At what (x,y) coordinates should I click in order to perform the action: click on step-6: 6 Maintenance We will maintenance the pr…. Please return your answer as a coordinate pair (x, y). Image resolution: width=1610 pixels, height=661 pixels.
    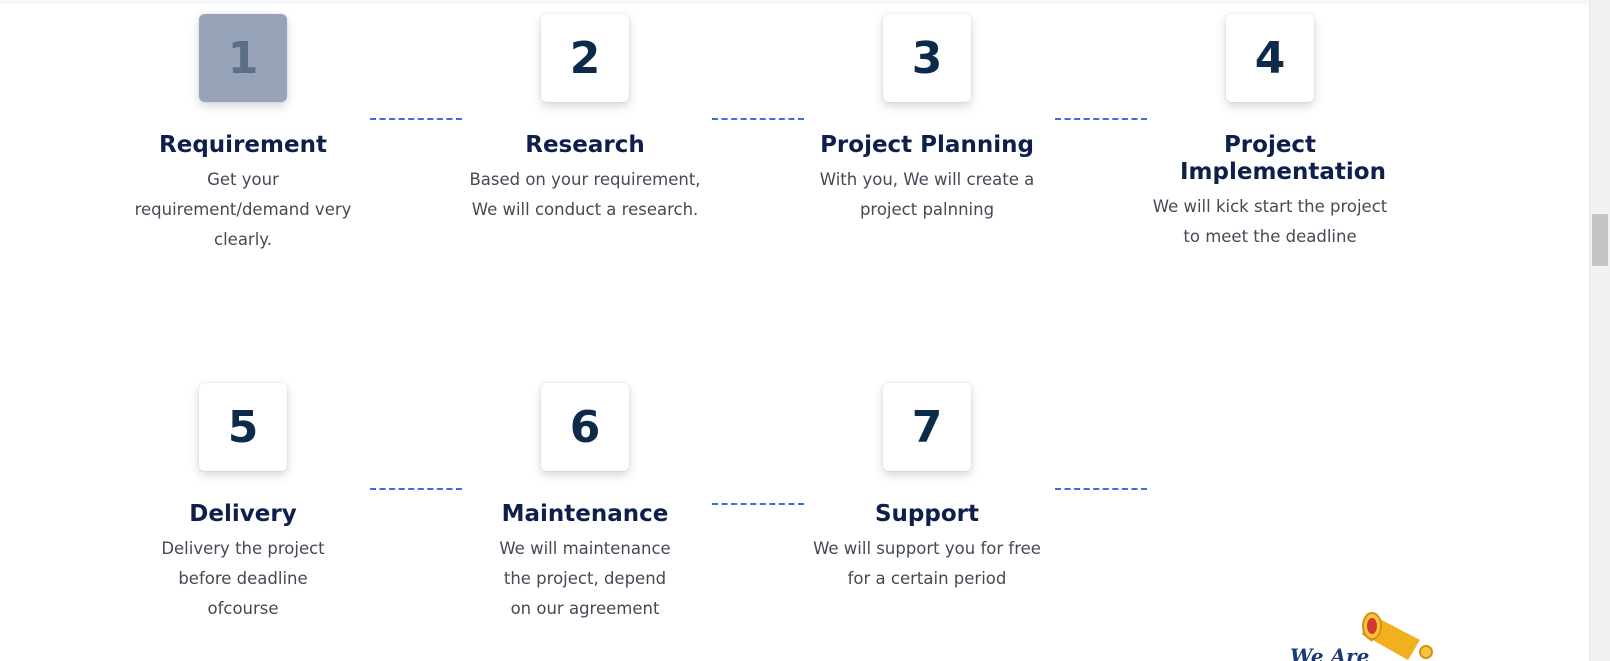
    Looking at the image, I should click on (585, 503).